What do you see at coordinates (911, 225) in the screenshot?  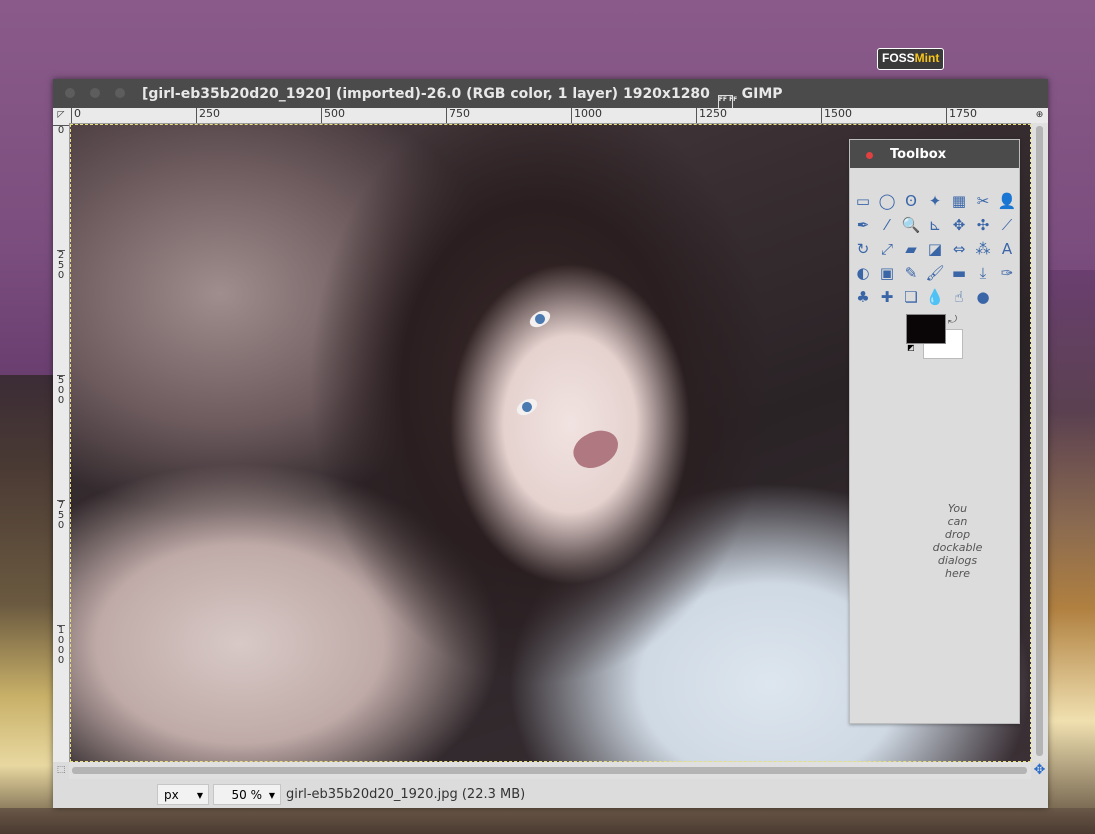 I see `tool-zoom-icon: 🔍` at bounding box center [911, 225].